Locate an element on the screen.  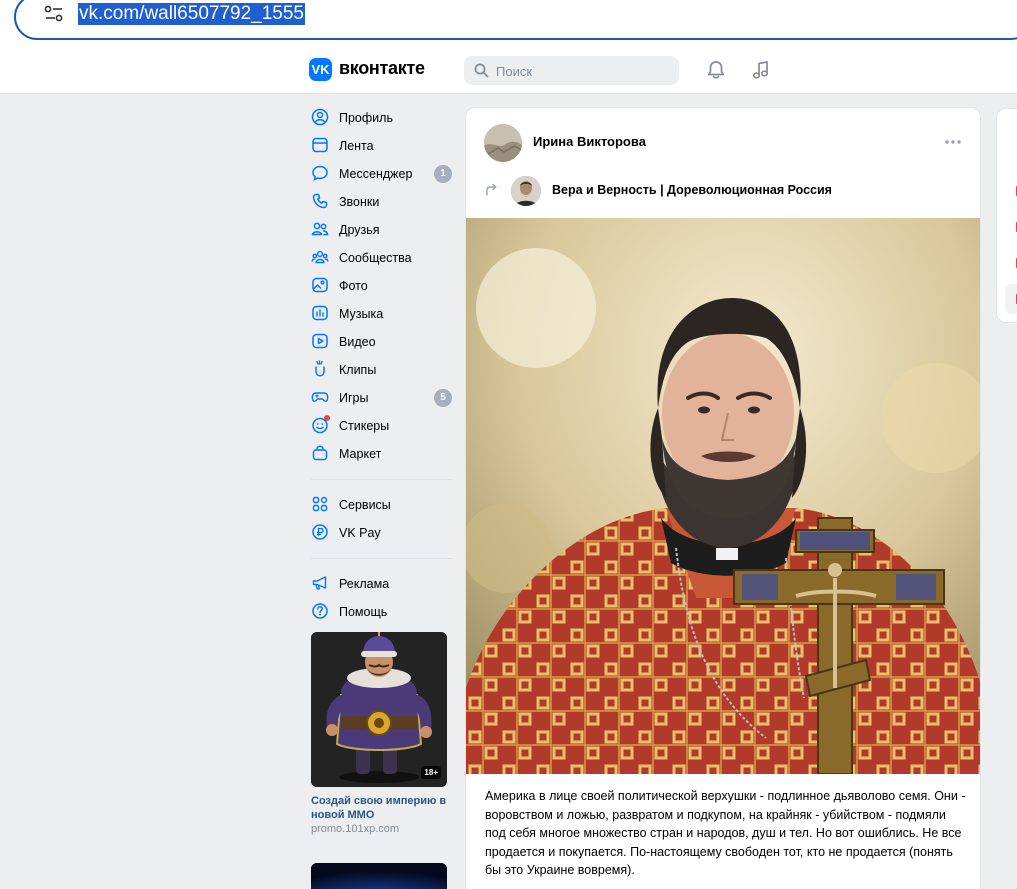
browser-toolbar: vk.com/wall6507792_1555 is located at coordinates (508, 23).